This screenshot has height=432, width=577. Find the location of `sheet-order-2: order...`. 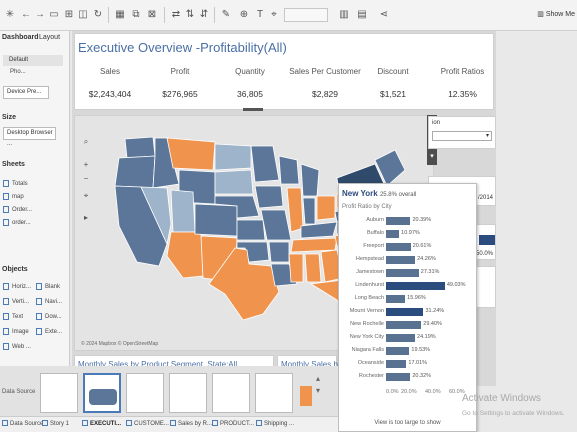

sheet-order-2: order... is located at coordinates (17, 223).